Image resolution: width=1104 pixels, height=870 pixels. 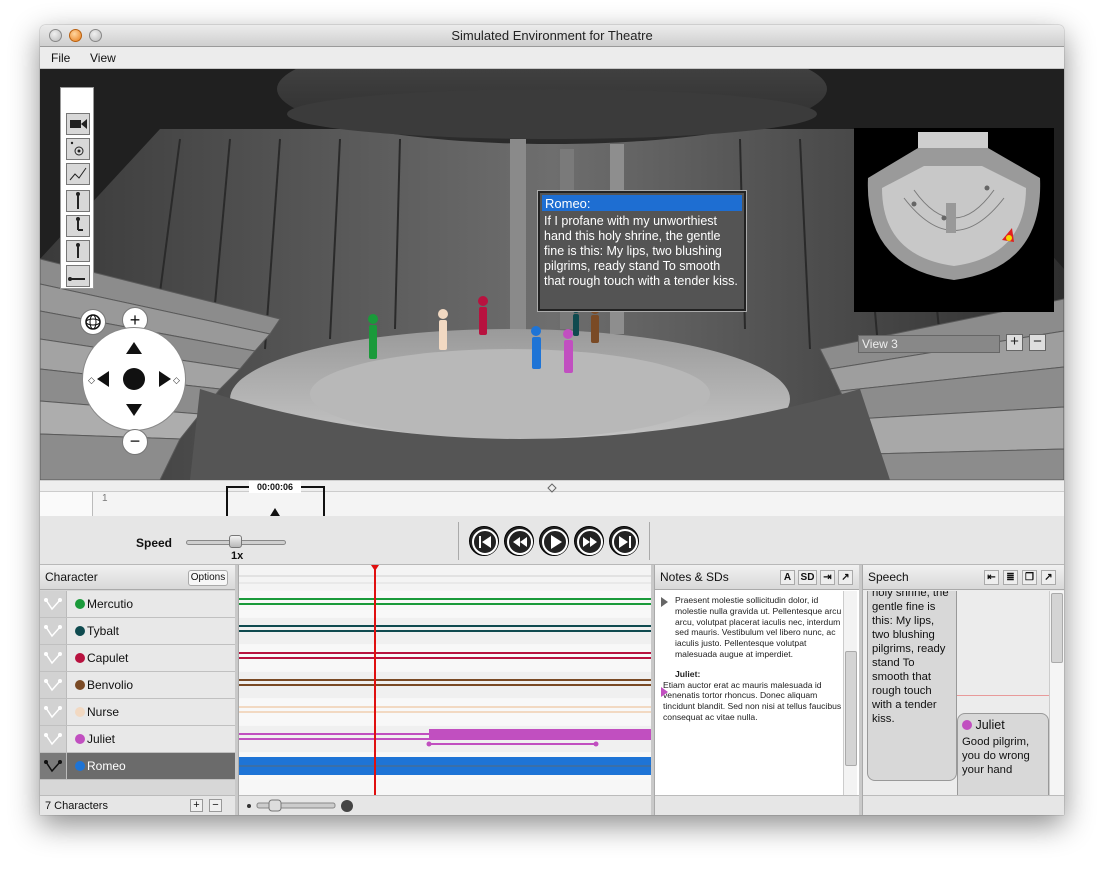 What do you see at coordinates (554, 541) in the screenshot?
I see `play-icon` at bounding box center [554, 541].